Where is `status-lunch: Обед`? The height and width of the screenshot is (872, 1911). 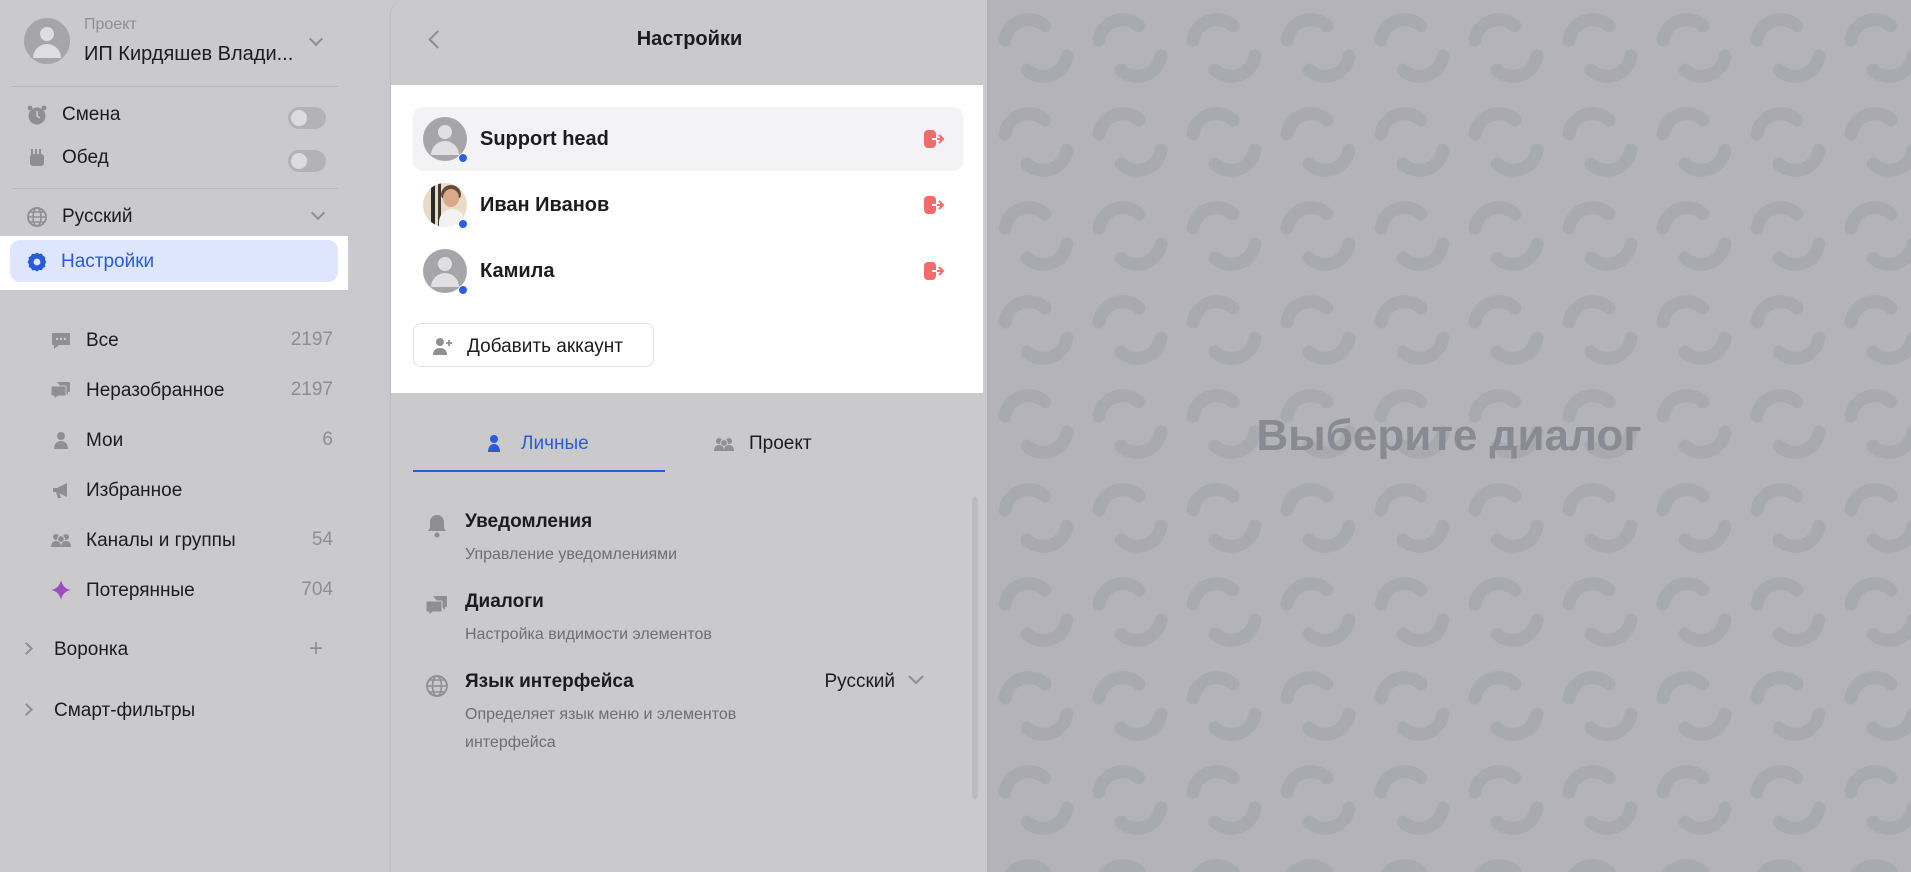
status-lunch: Обед is located at coordinates (176, 158).